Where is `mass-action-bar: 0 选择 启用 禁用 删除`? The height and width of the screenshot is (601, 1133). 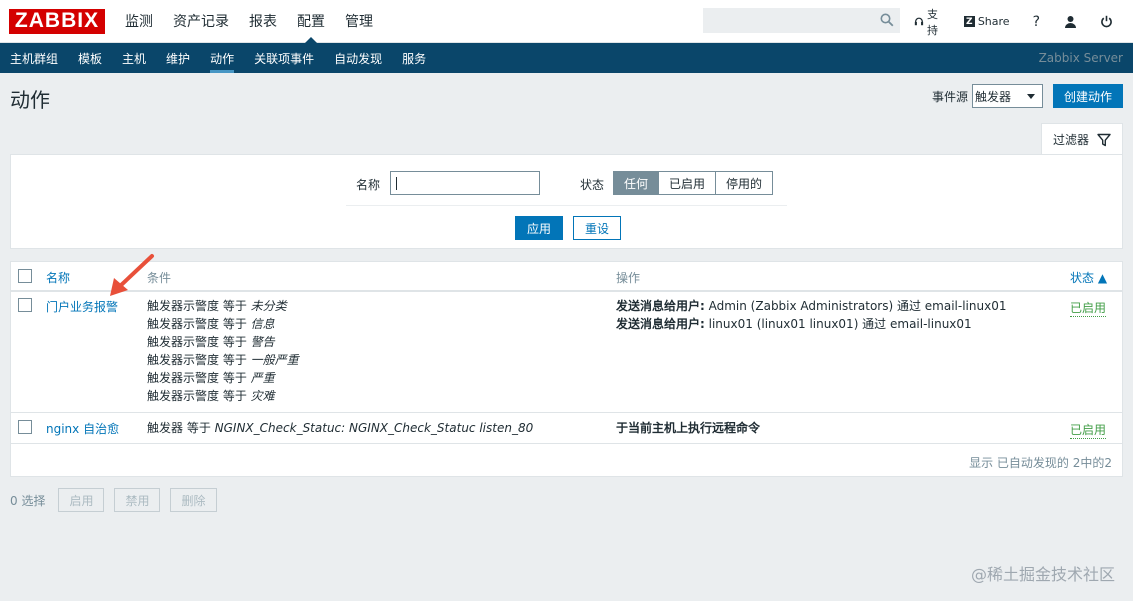
mass-action-bar: 0 选择 启用 禁用 删除 is located at coordinates (118, 500).